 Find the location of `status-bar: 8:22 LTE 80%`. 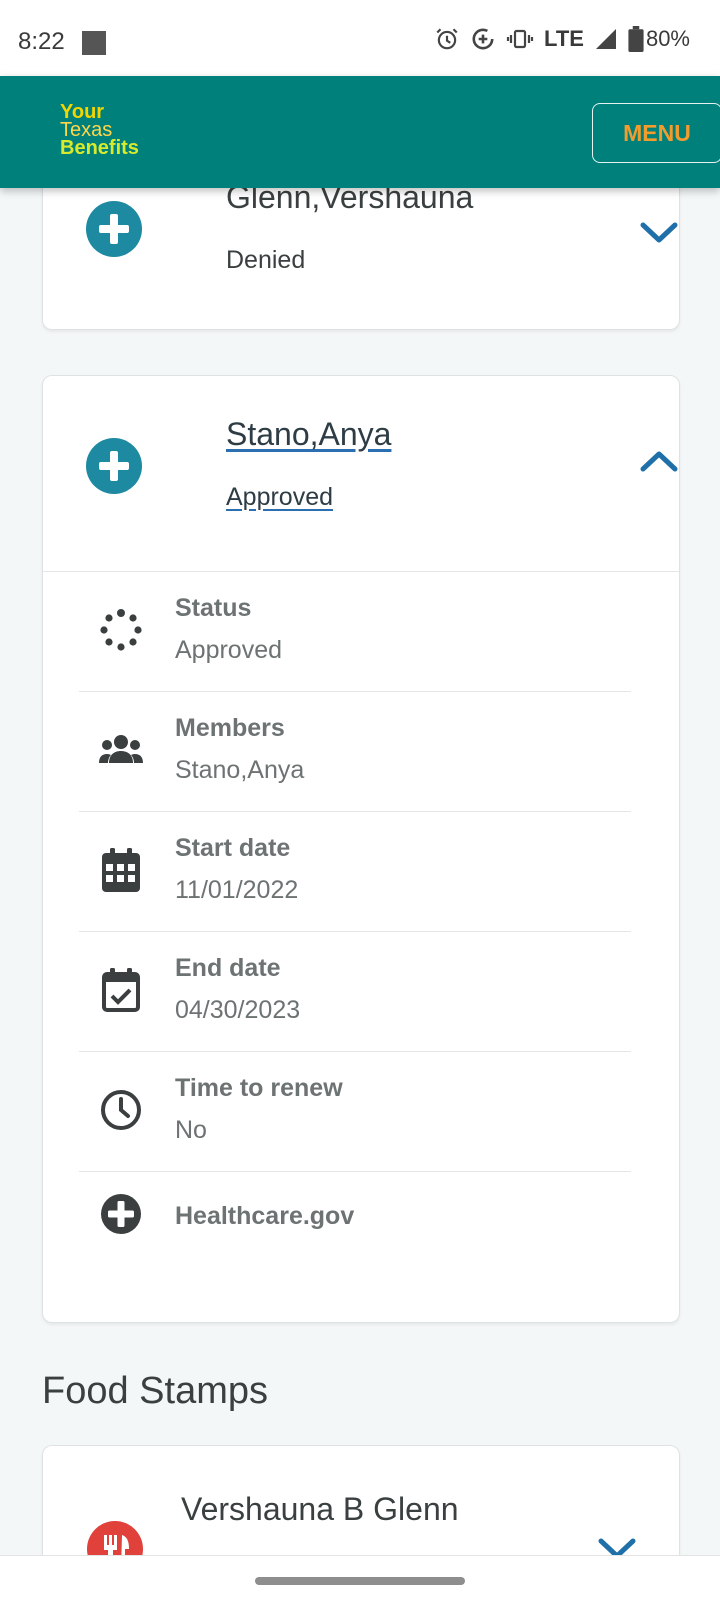

status-bar: 8:22 LTE 80% is located at coordinates (360, 38).